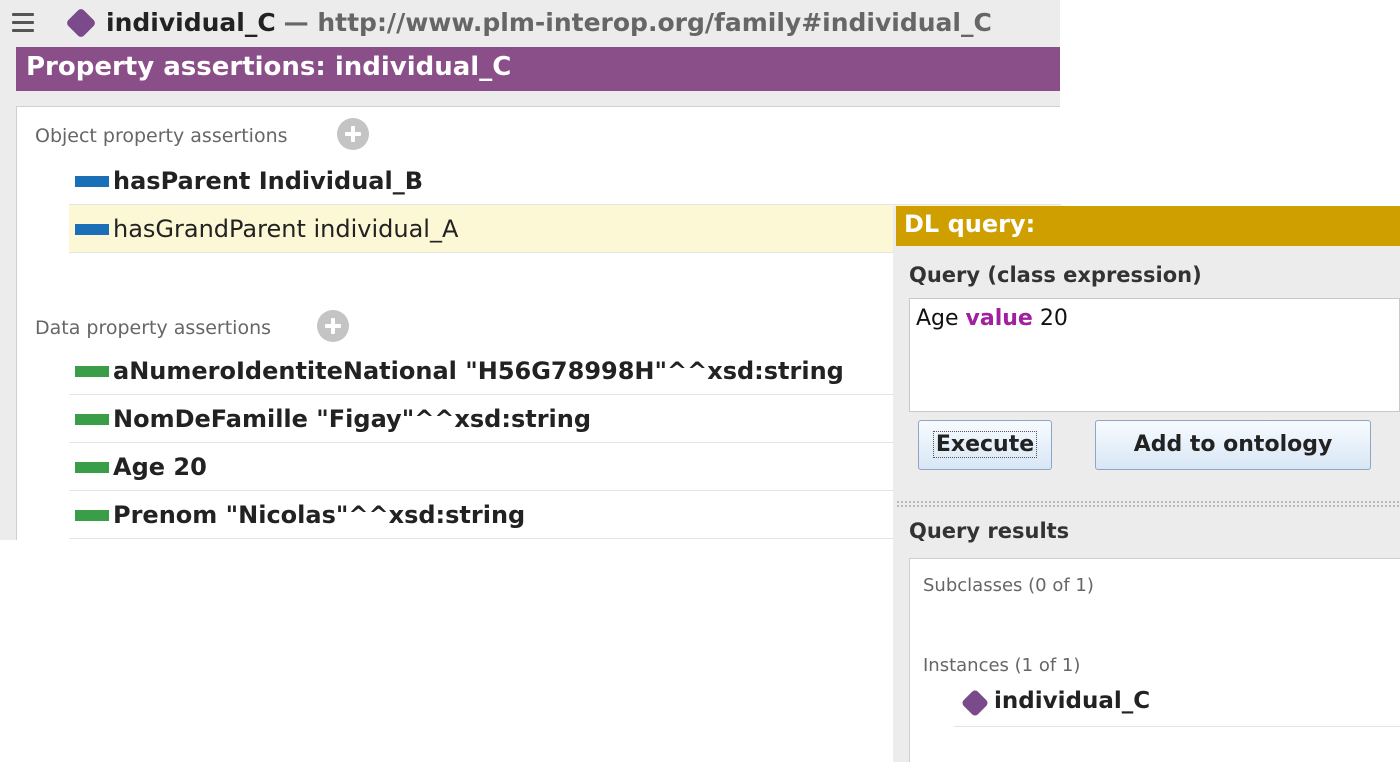  Describe the element at coordinates (1055, 275) in the screenshot. I see `query-label: Query (class expression)` at that location.